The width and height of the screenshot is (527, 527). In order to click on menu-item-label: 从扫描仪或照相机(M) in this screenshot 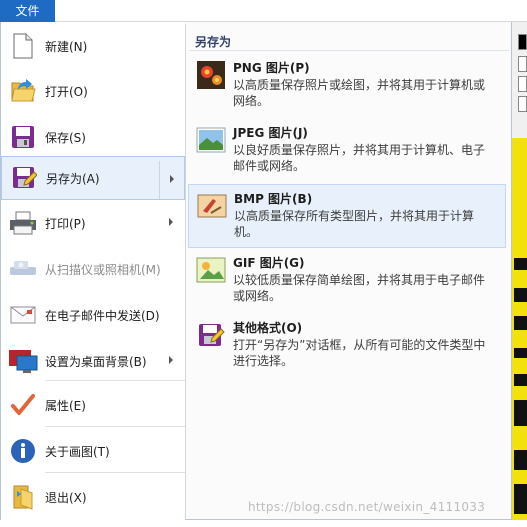, I will do `click(103, 269)`.